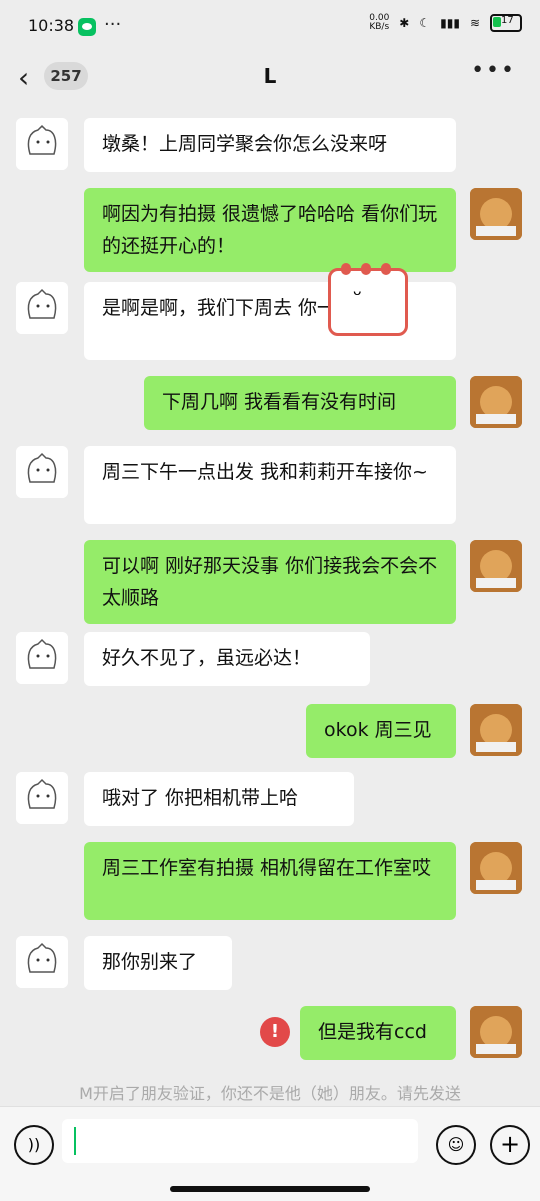 This screenshot has height=1201, width=540. Describe the element at coordinates (404, 23) in the screenshot. I see `bluetooth-icon: ✱` at that location.